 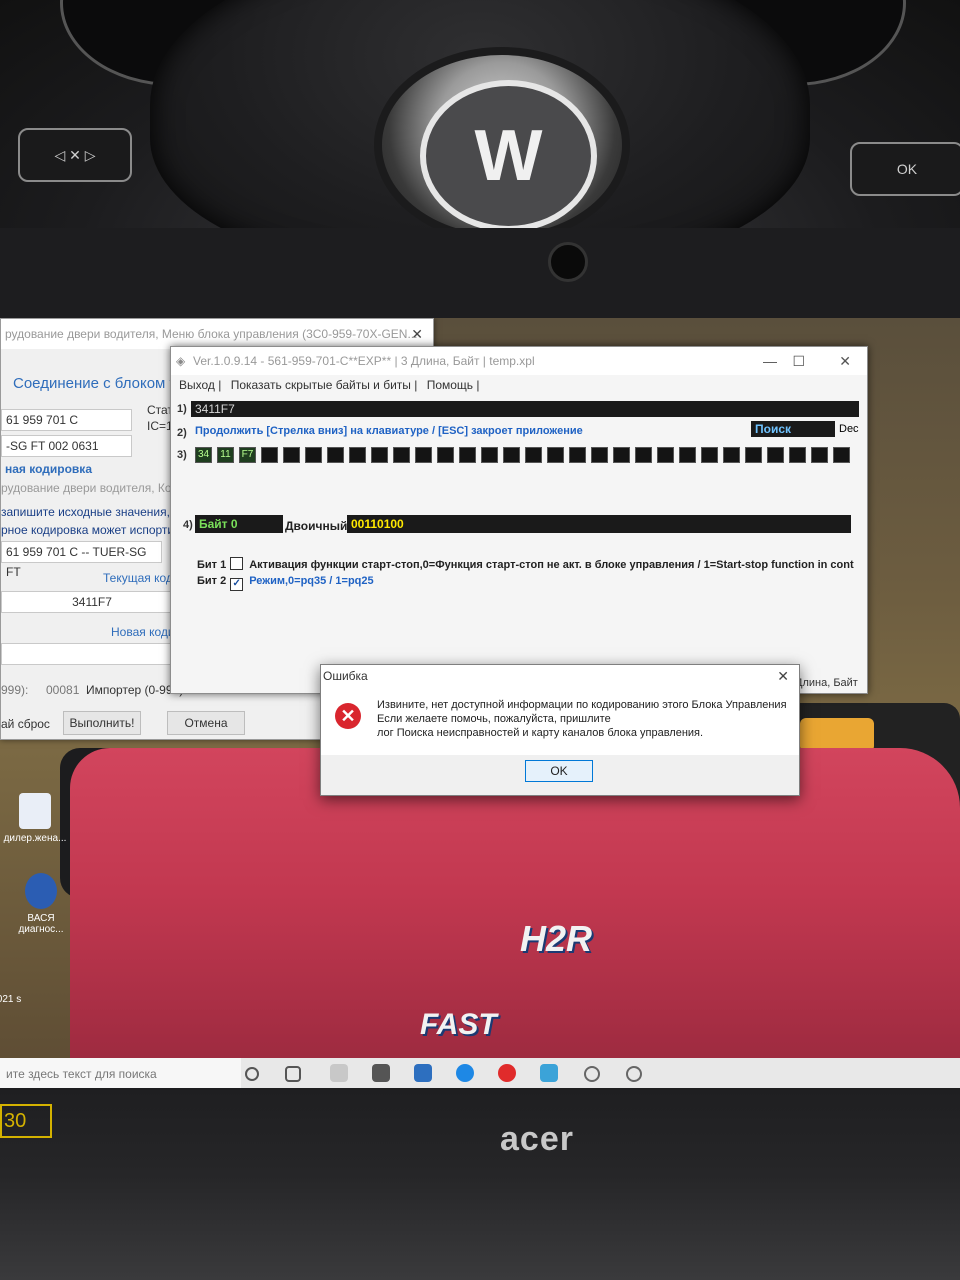 What do you see at coordinates (225, 455) in the screenshot?
I see `hex-byte-1: 11` at bounding box center [225, 455].